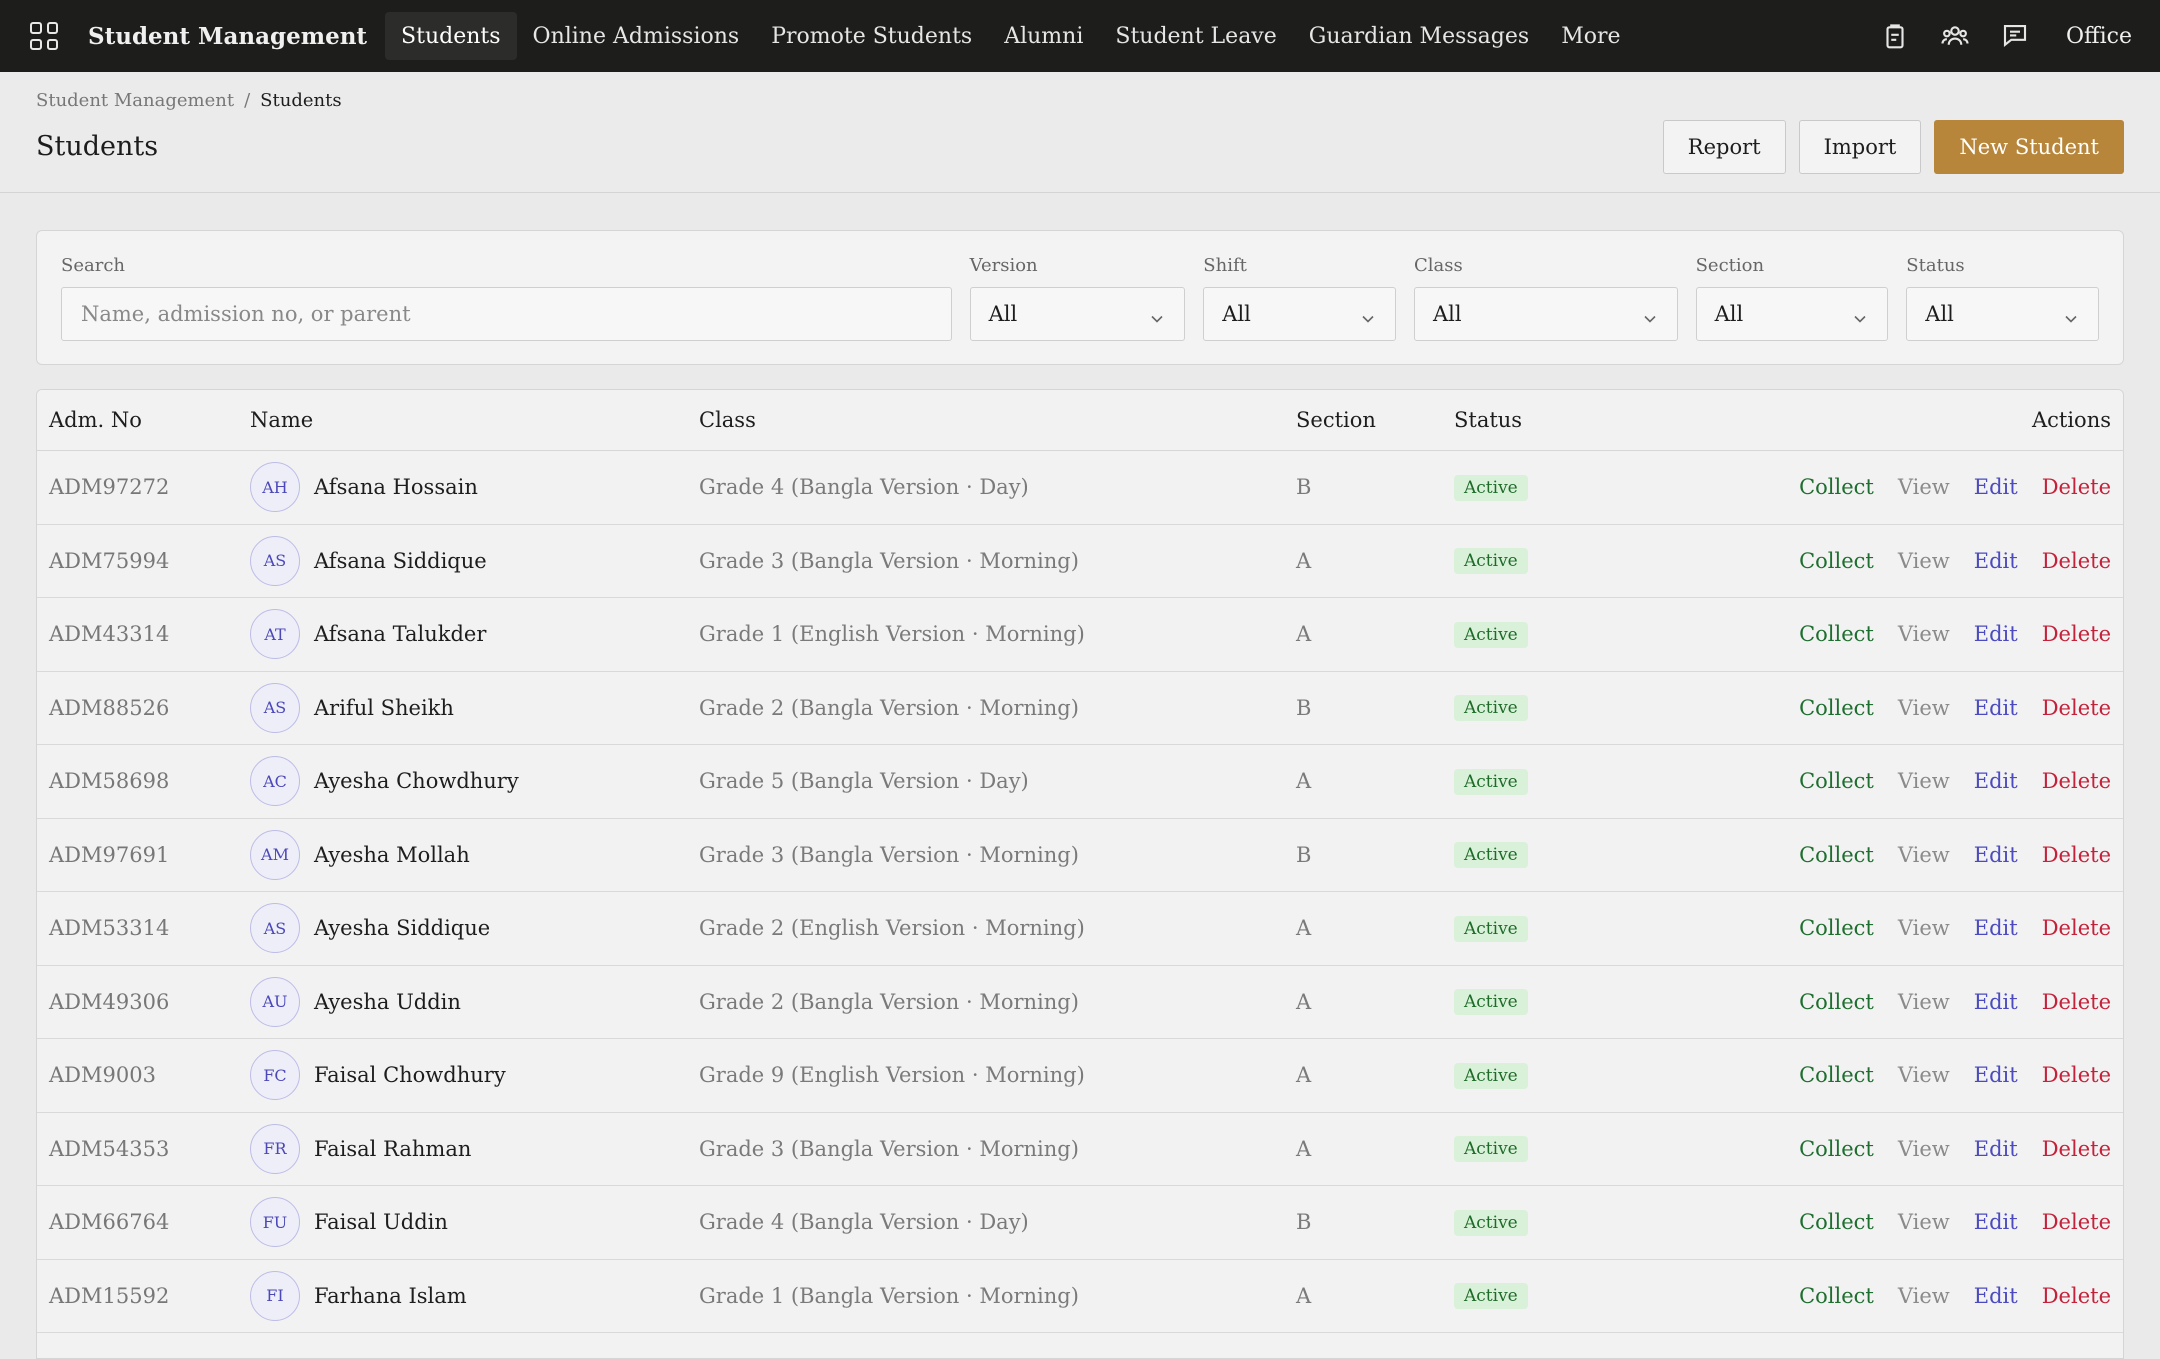 The image size is (2160, 1359). Describe the element at coordinates (871, 36) in the screenshot. I see `nav-item-promote-students: Promote Students` at that location.